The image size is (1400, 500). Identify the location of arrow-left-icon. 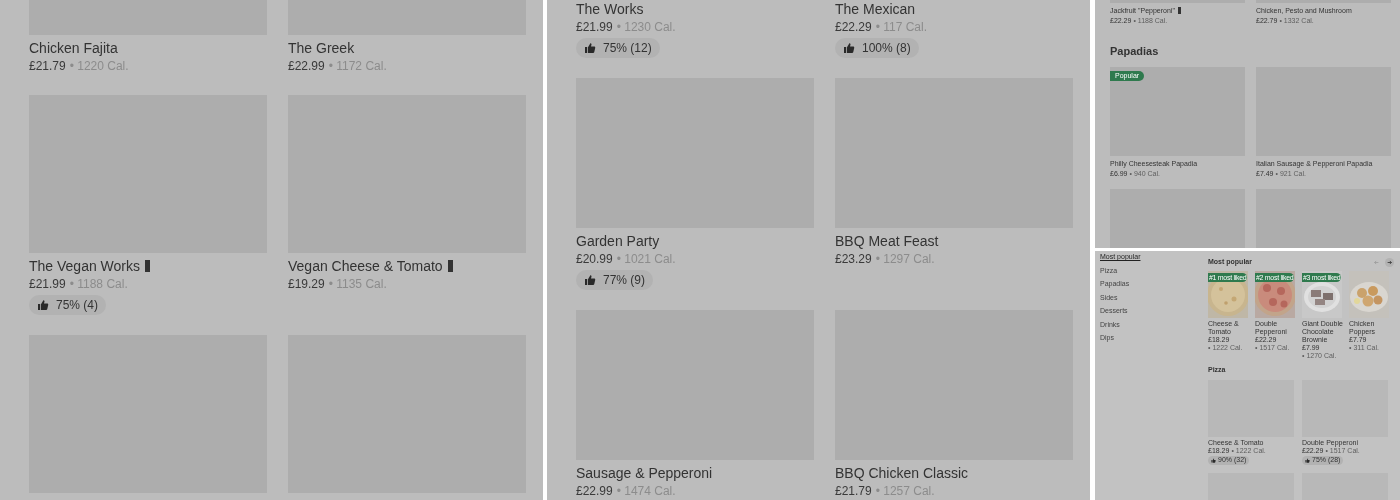
(1376, 262).